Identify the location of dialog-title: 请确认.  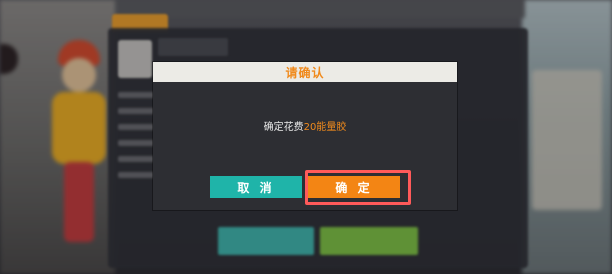
(305, 72).